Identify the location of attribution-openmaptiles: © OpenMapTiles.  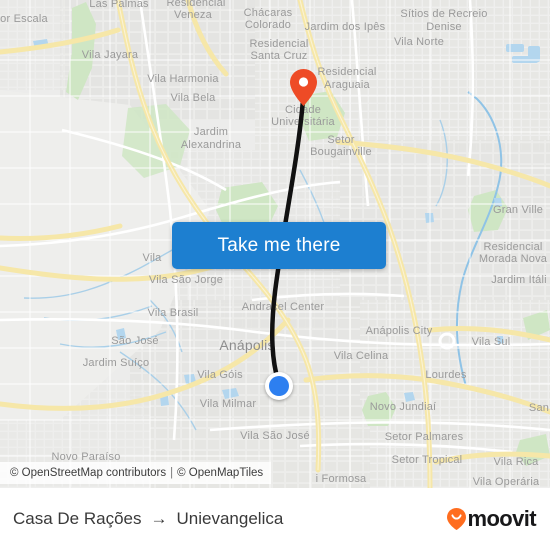
(220, 473).